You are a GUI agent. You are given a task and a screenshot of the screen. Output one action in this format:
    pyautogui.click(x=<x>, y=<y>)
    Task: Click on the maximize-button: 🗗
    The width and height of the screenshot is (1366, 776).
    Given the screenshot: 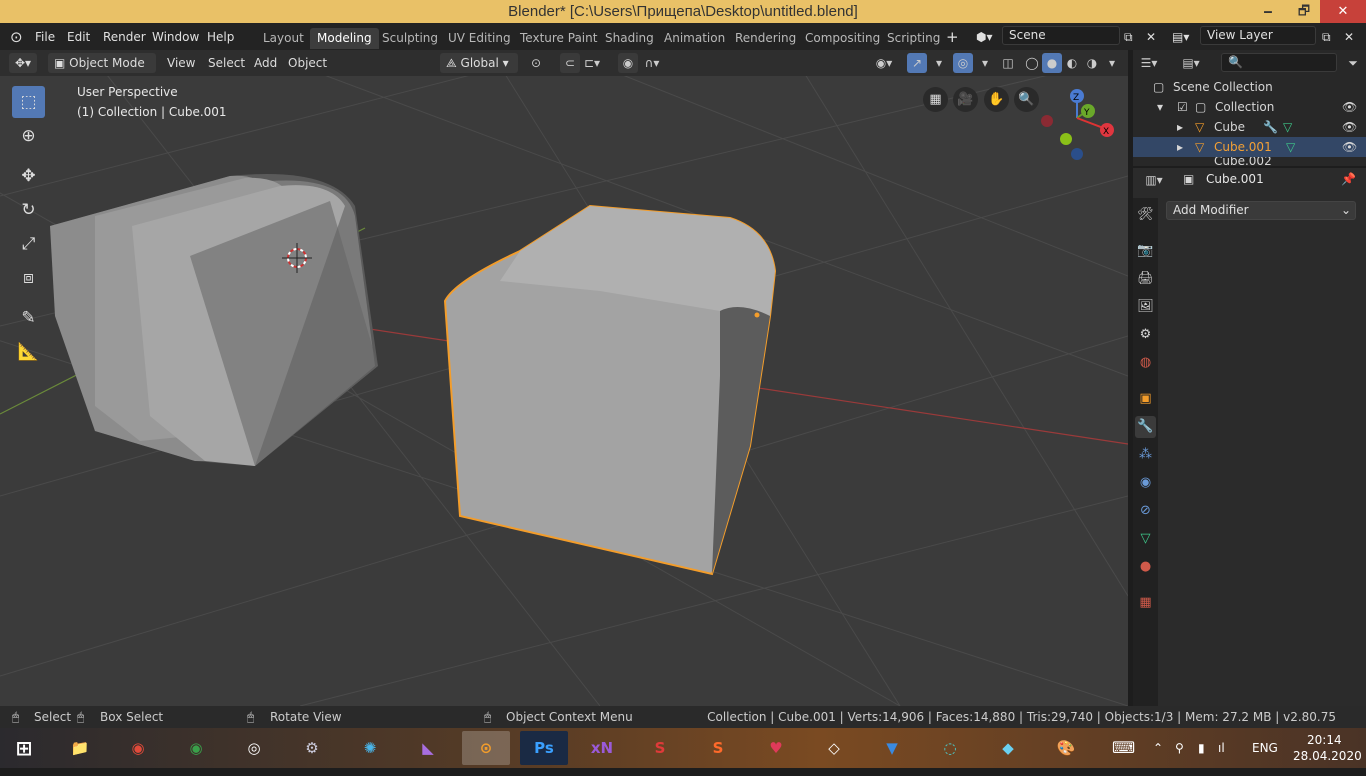 What is the action you would take?
    pyautogui.click(x=1304, y=11)
    